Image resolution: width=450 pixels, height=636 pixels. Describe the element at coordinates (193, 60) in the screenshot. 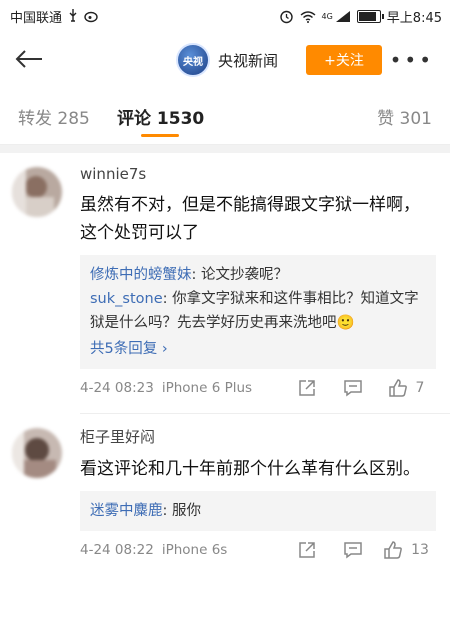

I see `account-avatar: 央视` at that location.